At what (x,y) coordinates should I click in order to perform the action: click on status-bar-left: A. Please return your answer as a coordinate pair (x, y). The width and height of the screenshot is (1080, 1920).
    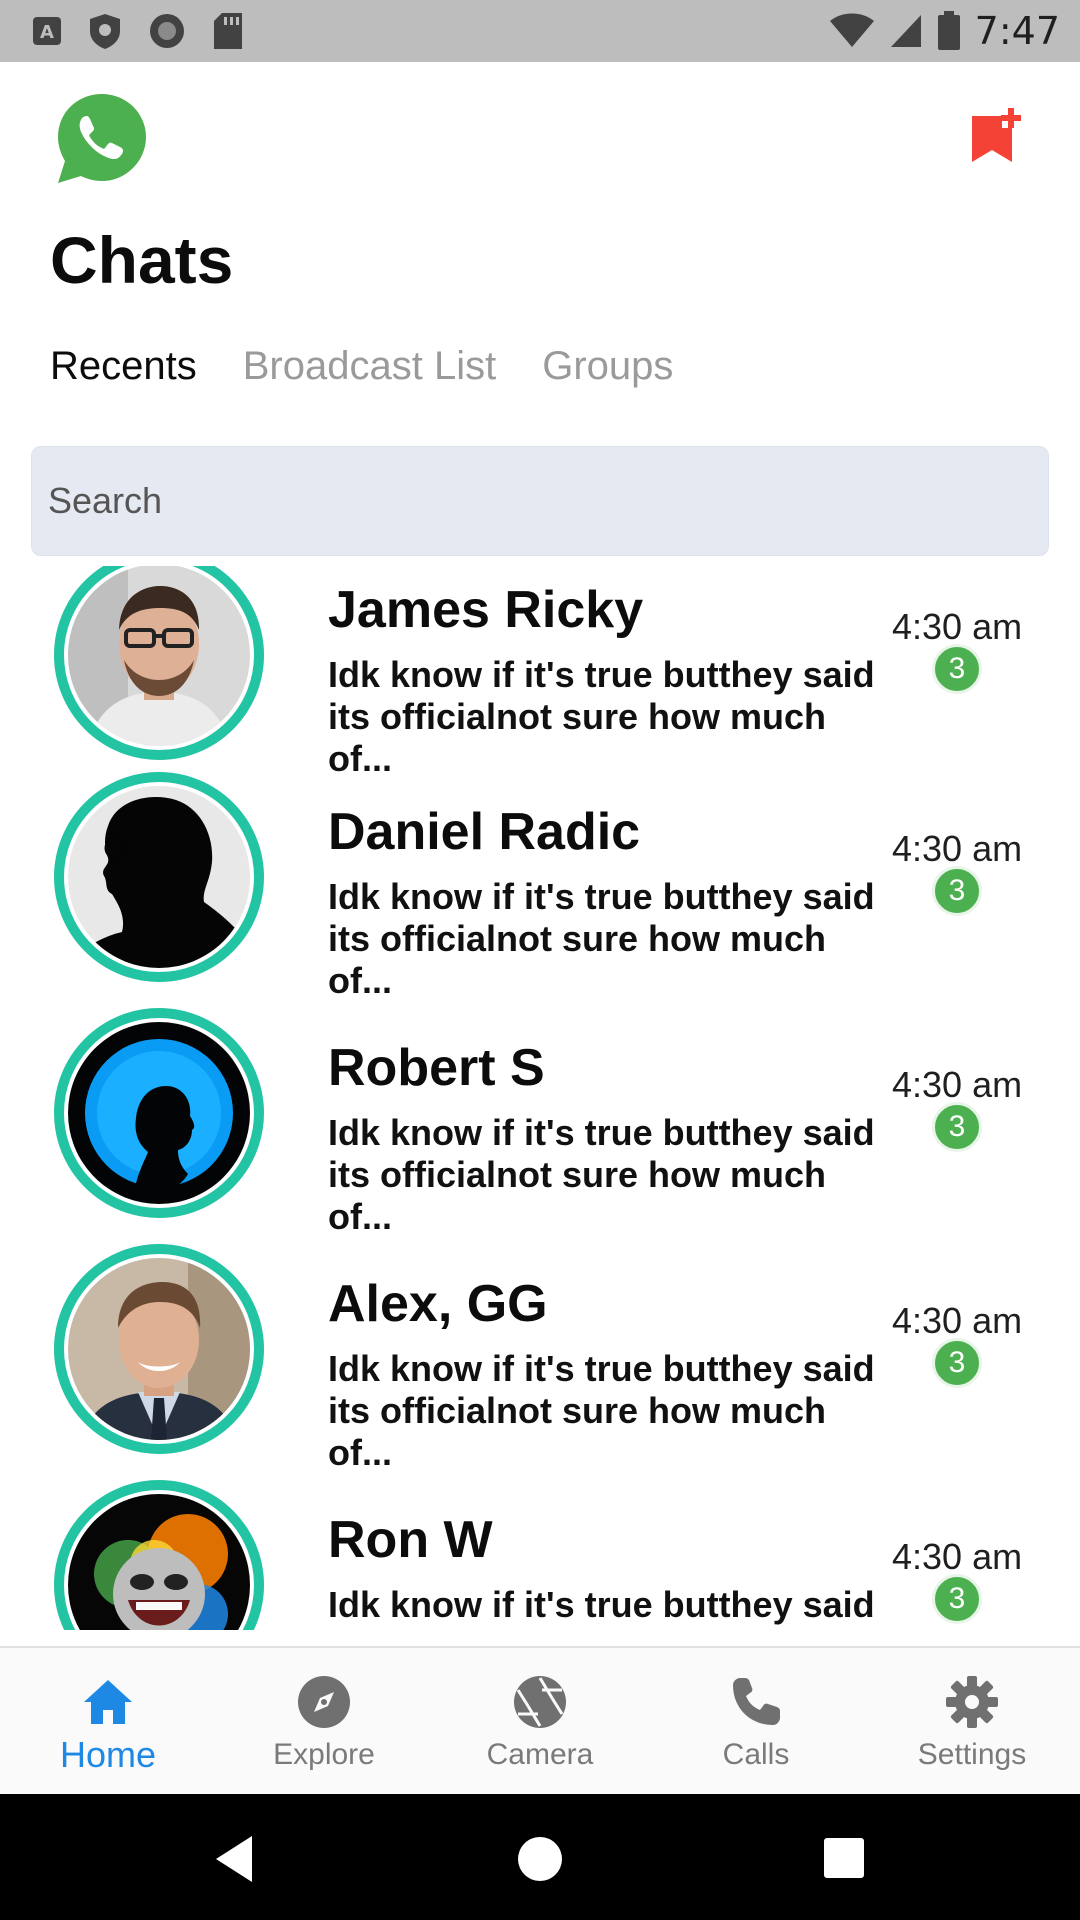
    Looking at the image, I should click on (151, 31).